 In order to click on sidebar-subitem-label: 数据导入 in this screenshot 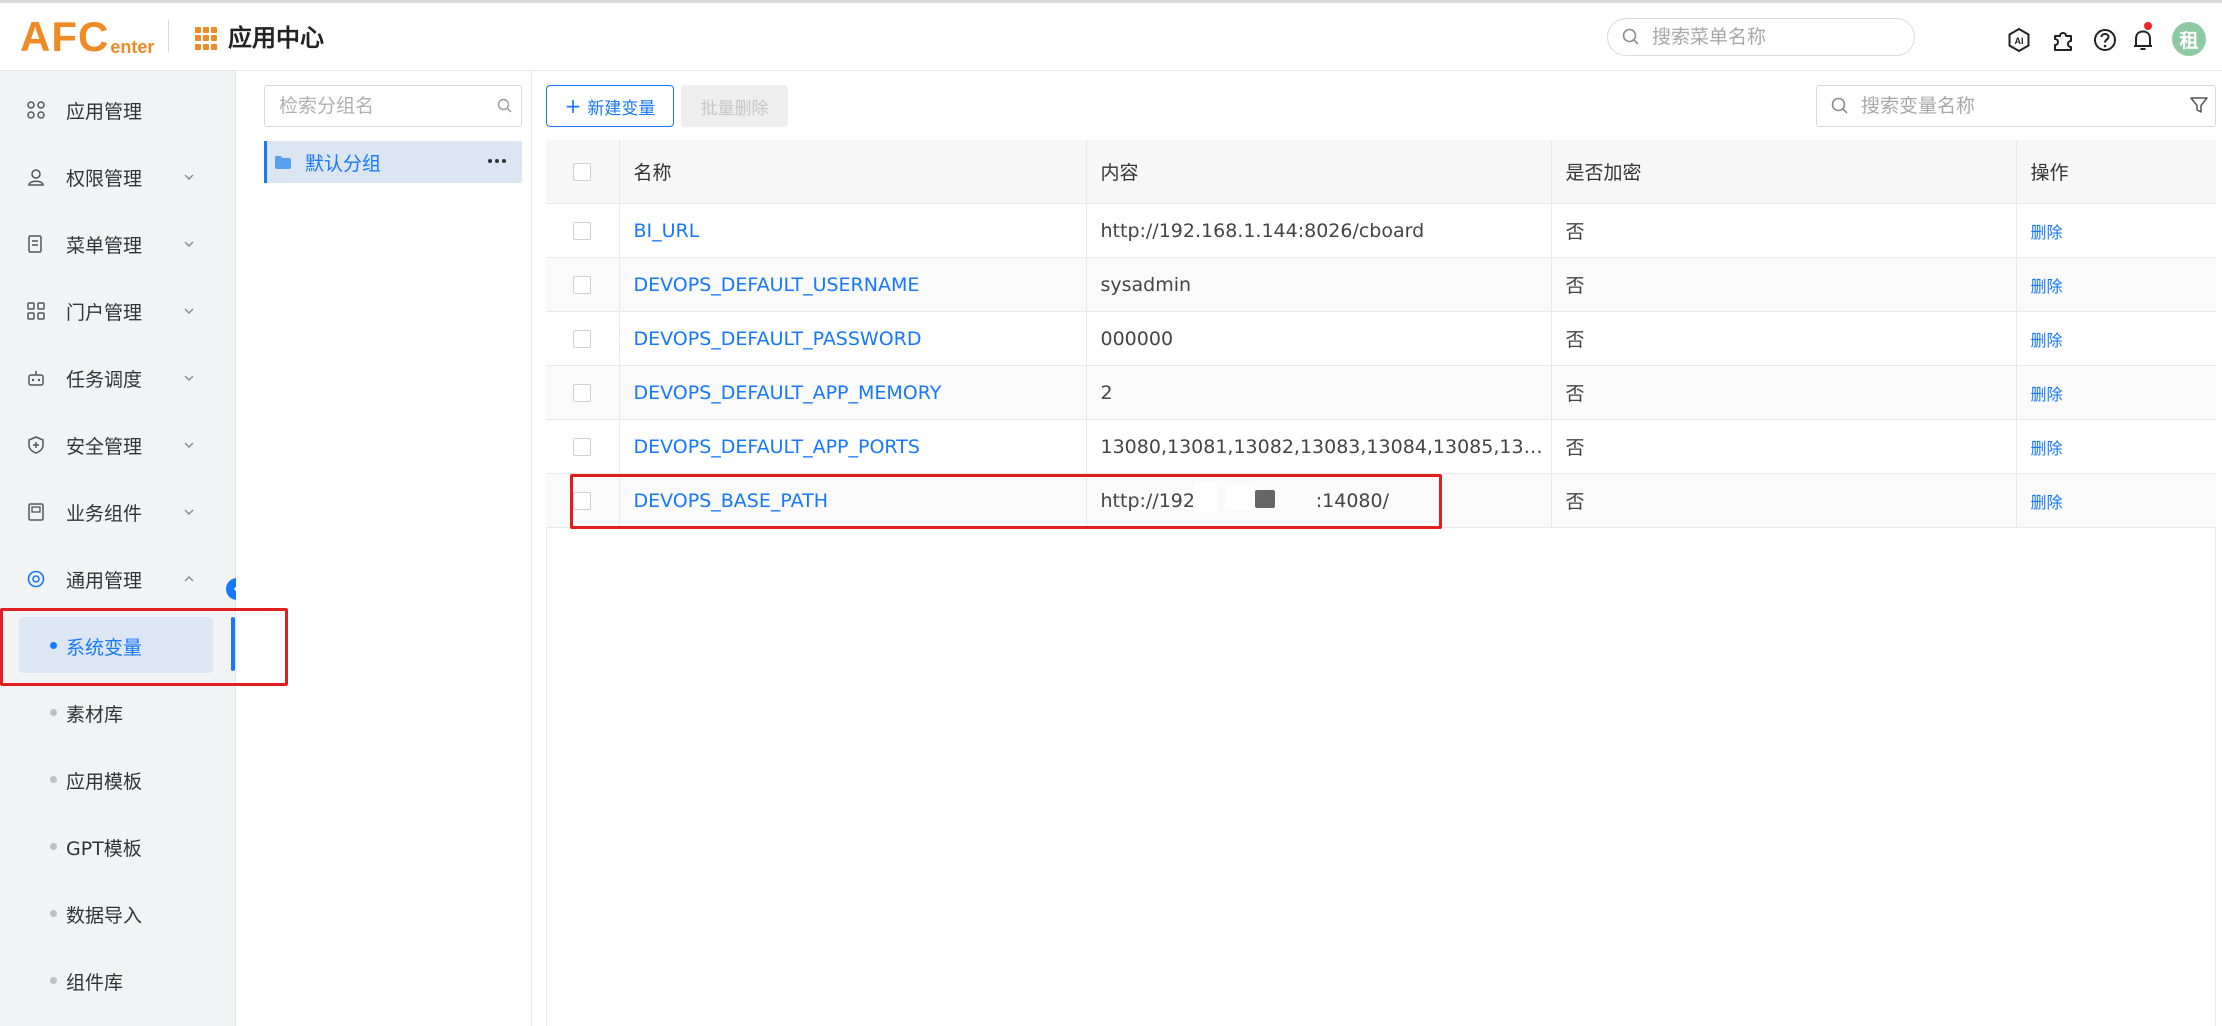, I will do `click(104, 916)`.